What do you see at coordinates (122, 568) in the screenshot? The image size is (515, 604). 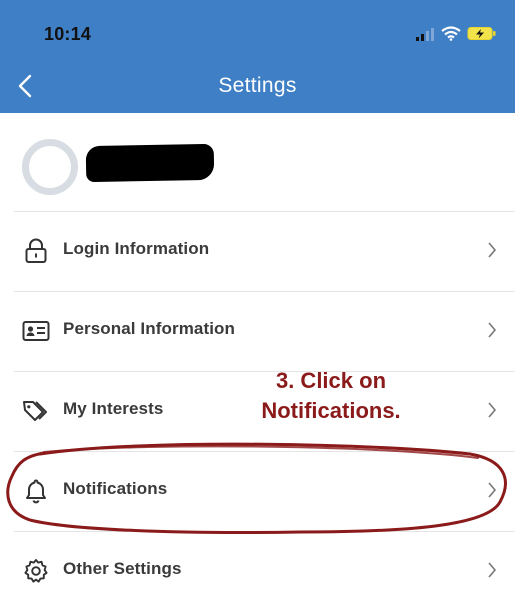 I see `menu-item-label: Other Settings` at bounding box center [122, 568].